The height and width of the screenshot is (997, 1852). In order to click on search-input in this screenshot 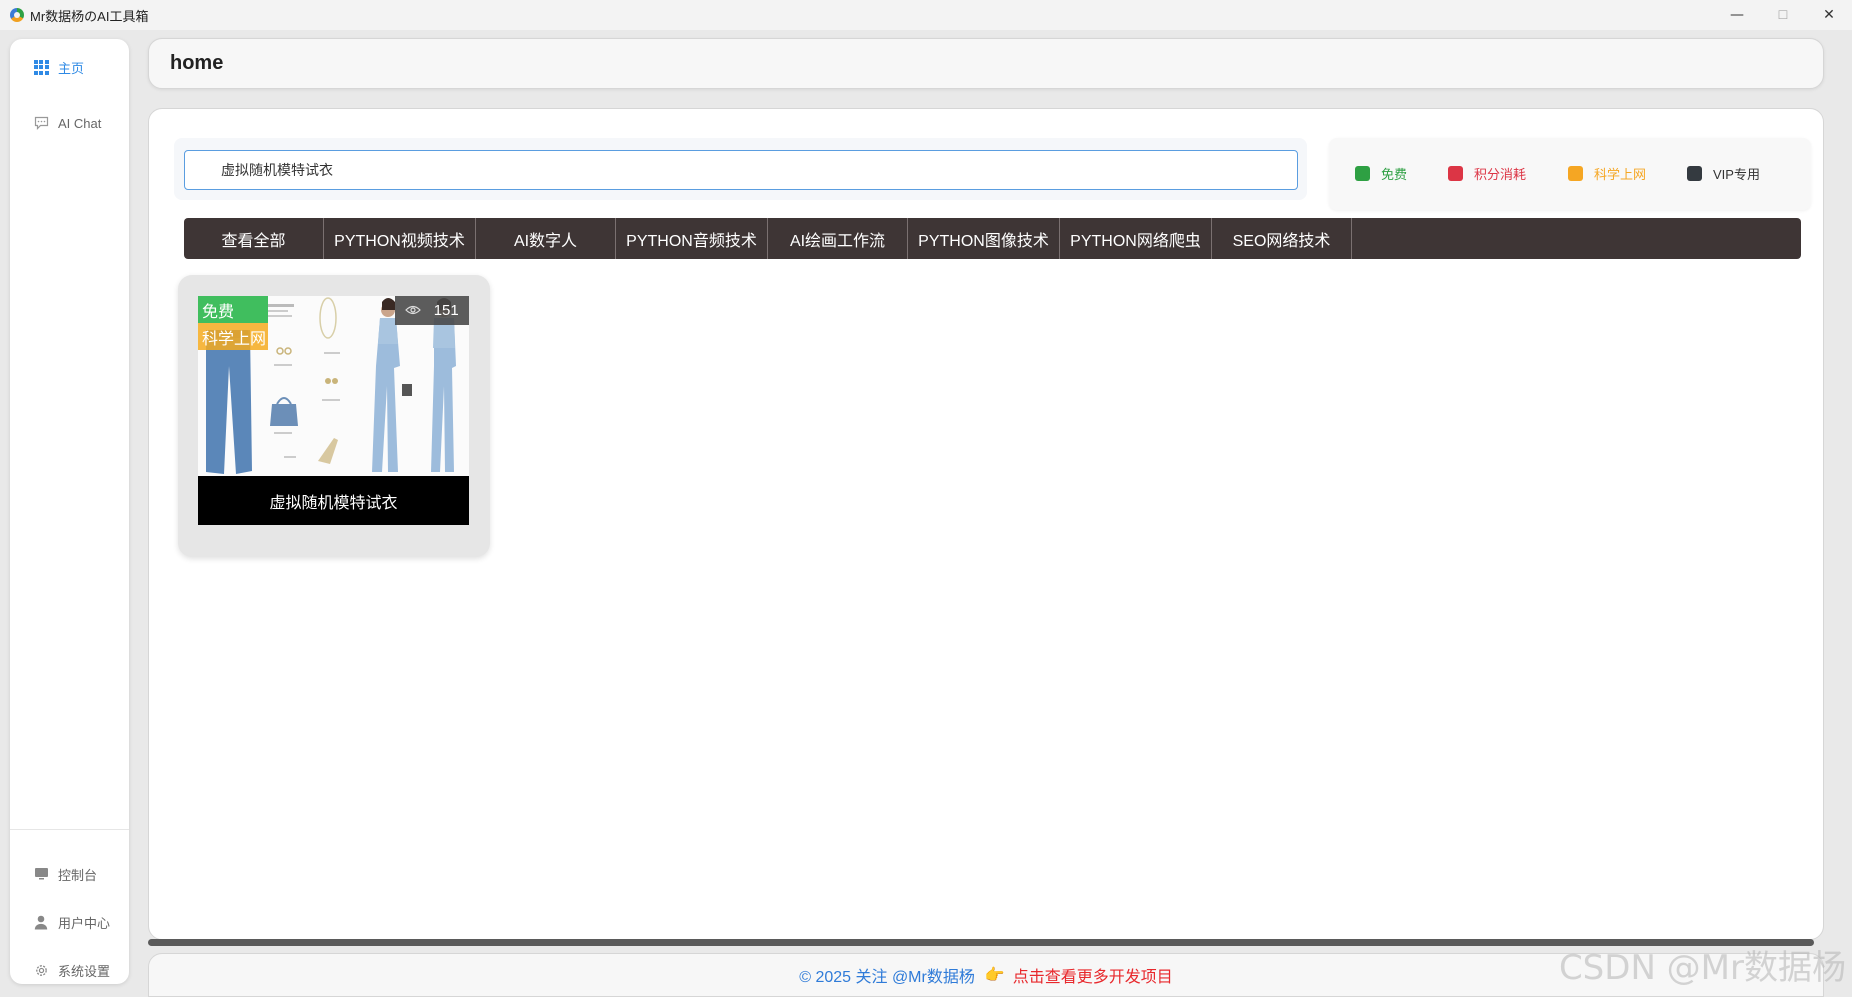, I will do `click(741, 170)`.